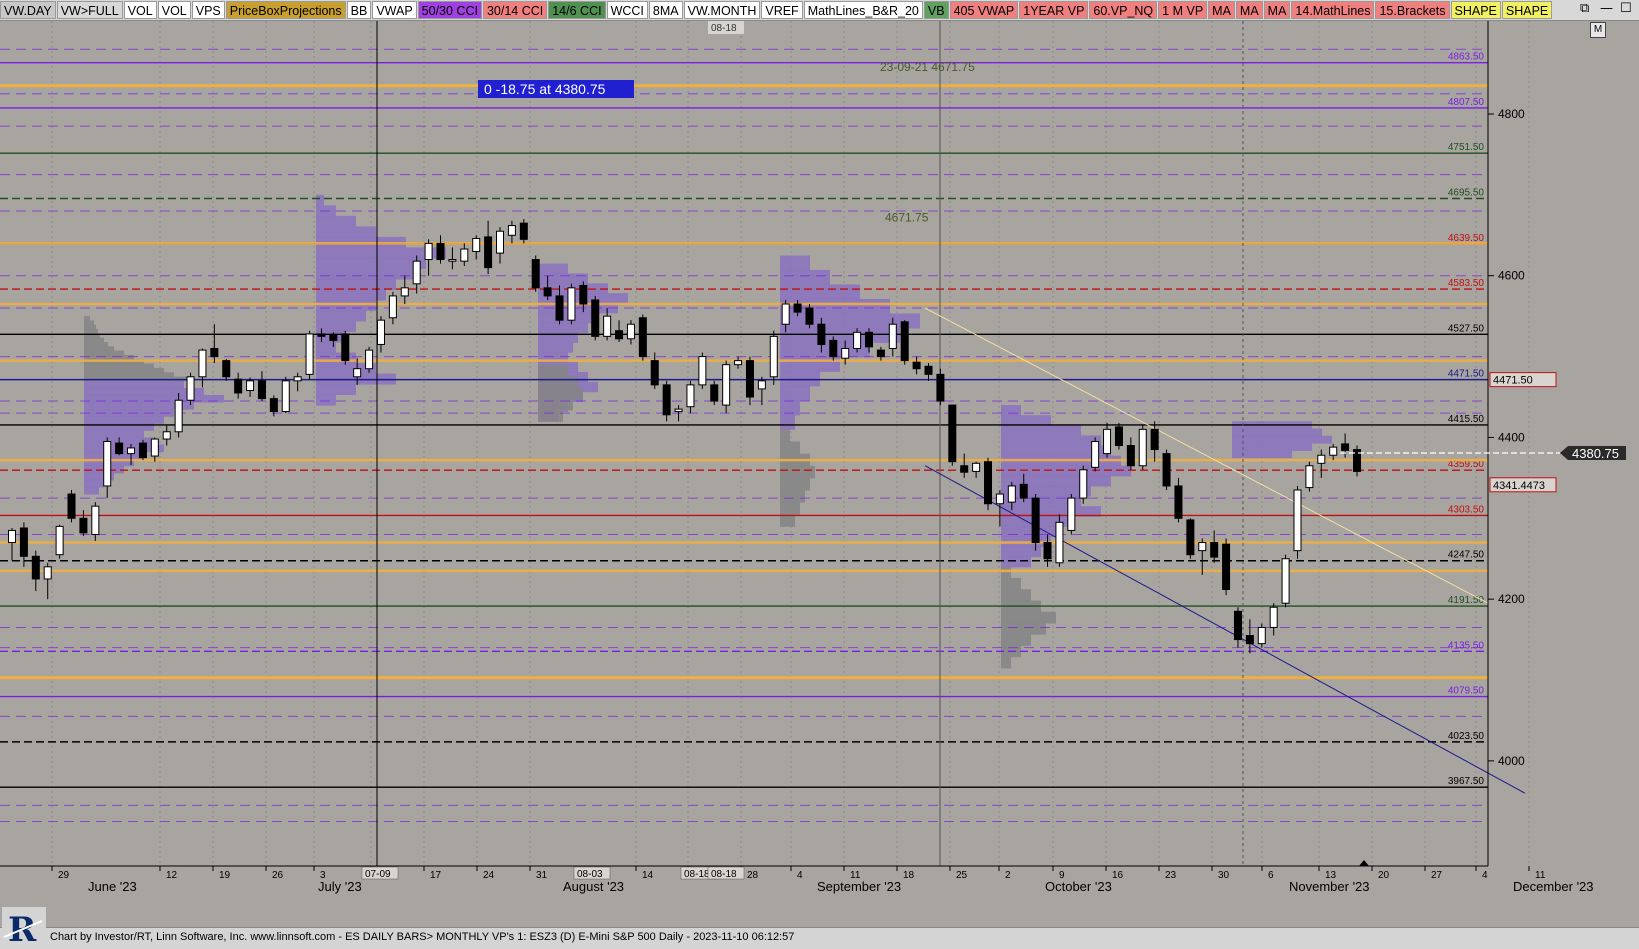  What do you see at coordinates (863, 10) in the screenshot?
I see `toolbar-button-15: MathLines_B&R_20` at bounding box center [863, 10].